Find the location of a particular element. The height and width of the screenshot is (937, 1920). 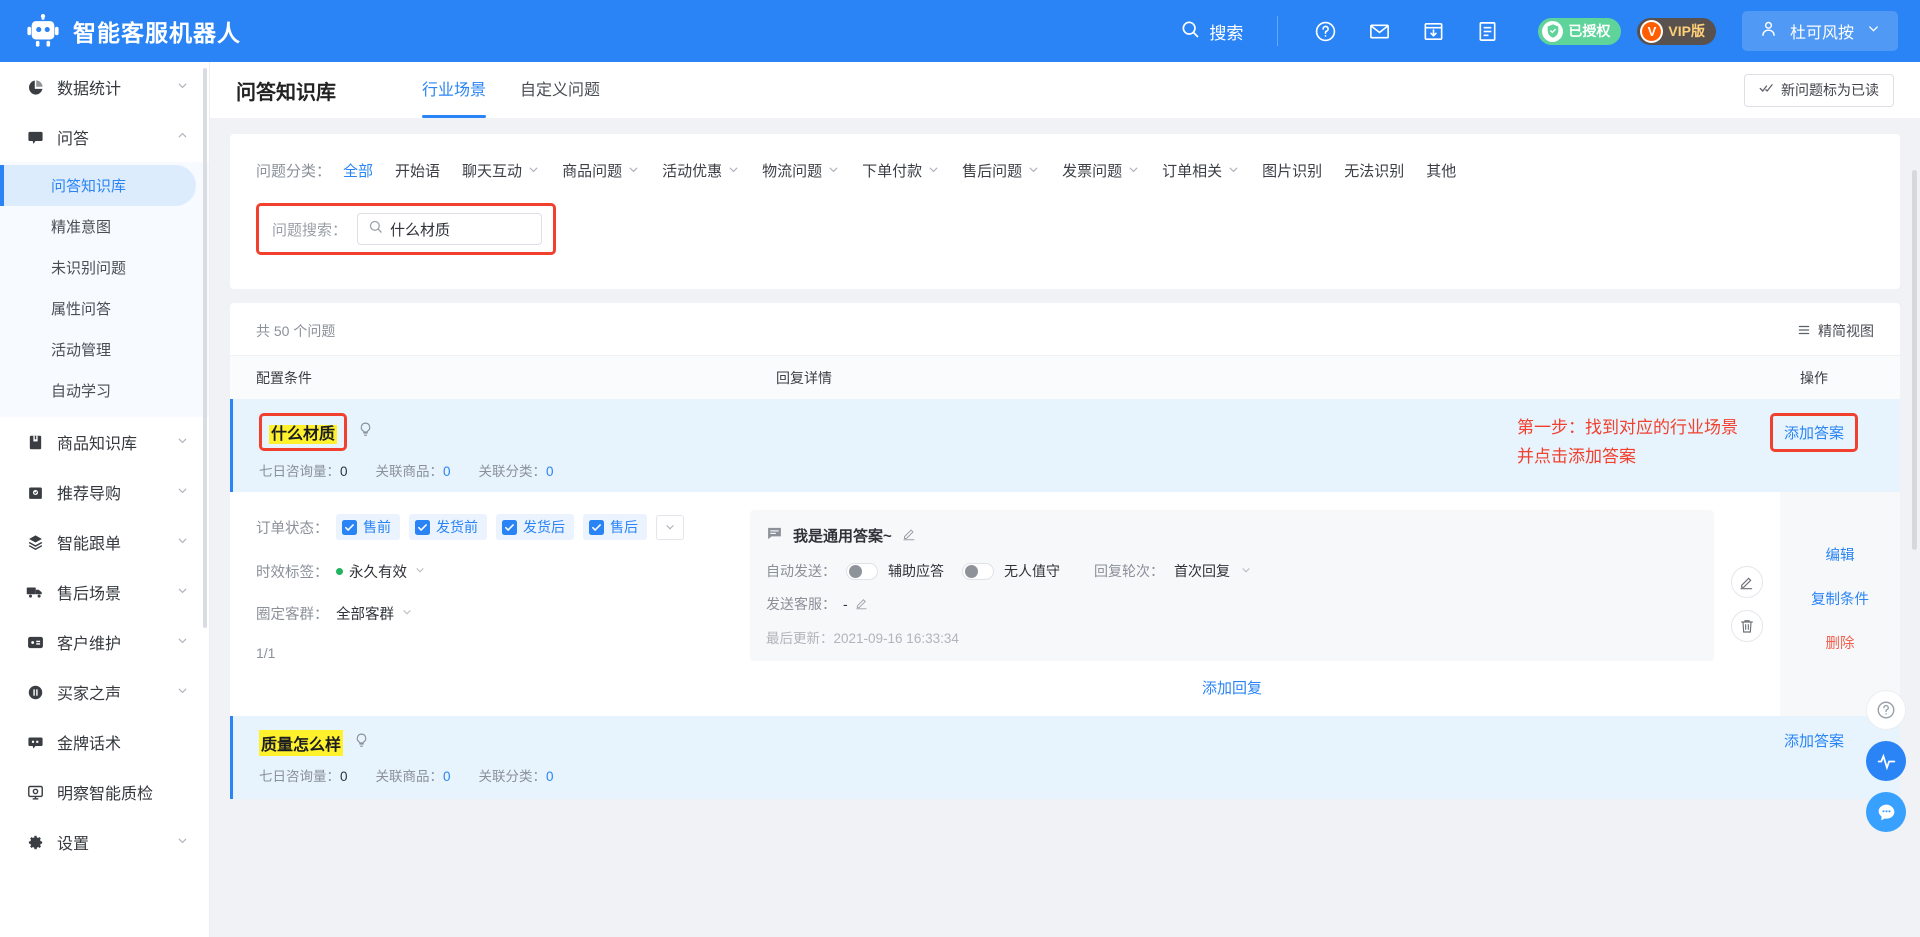

inbox-download-icon is located at coordinates (1433, 31).